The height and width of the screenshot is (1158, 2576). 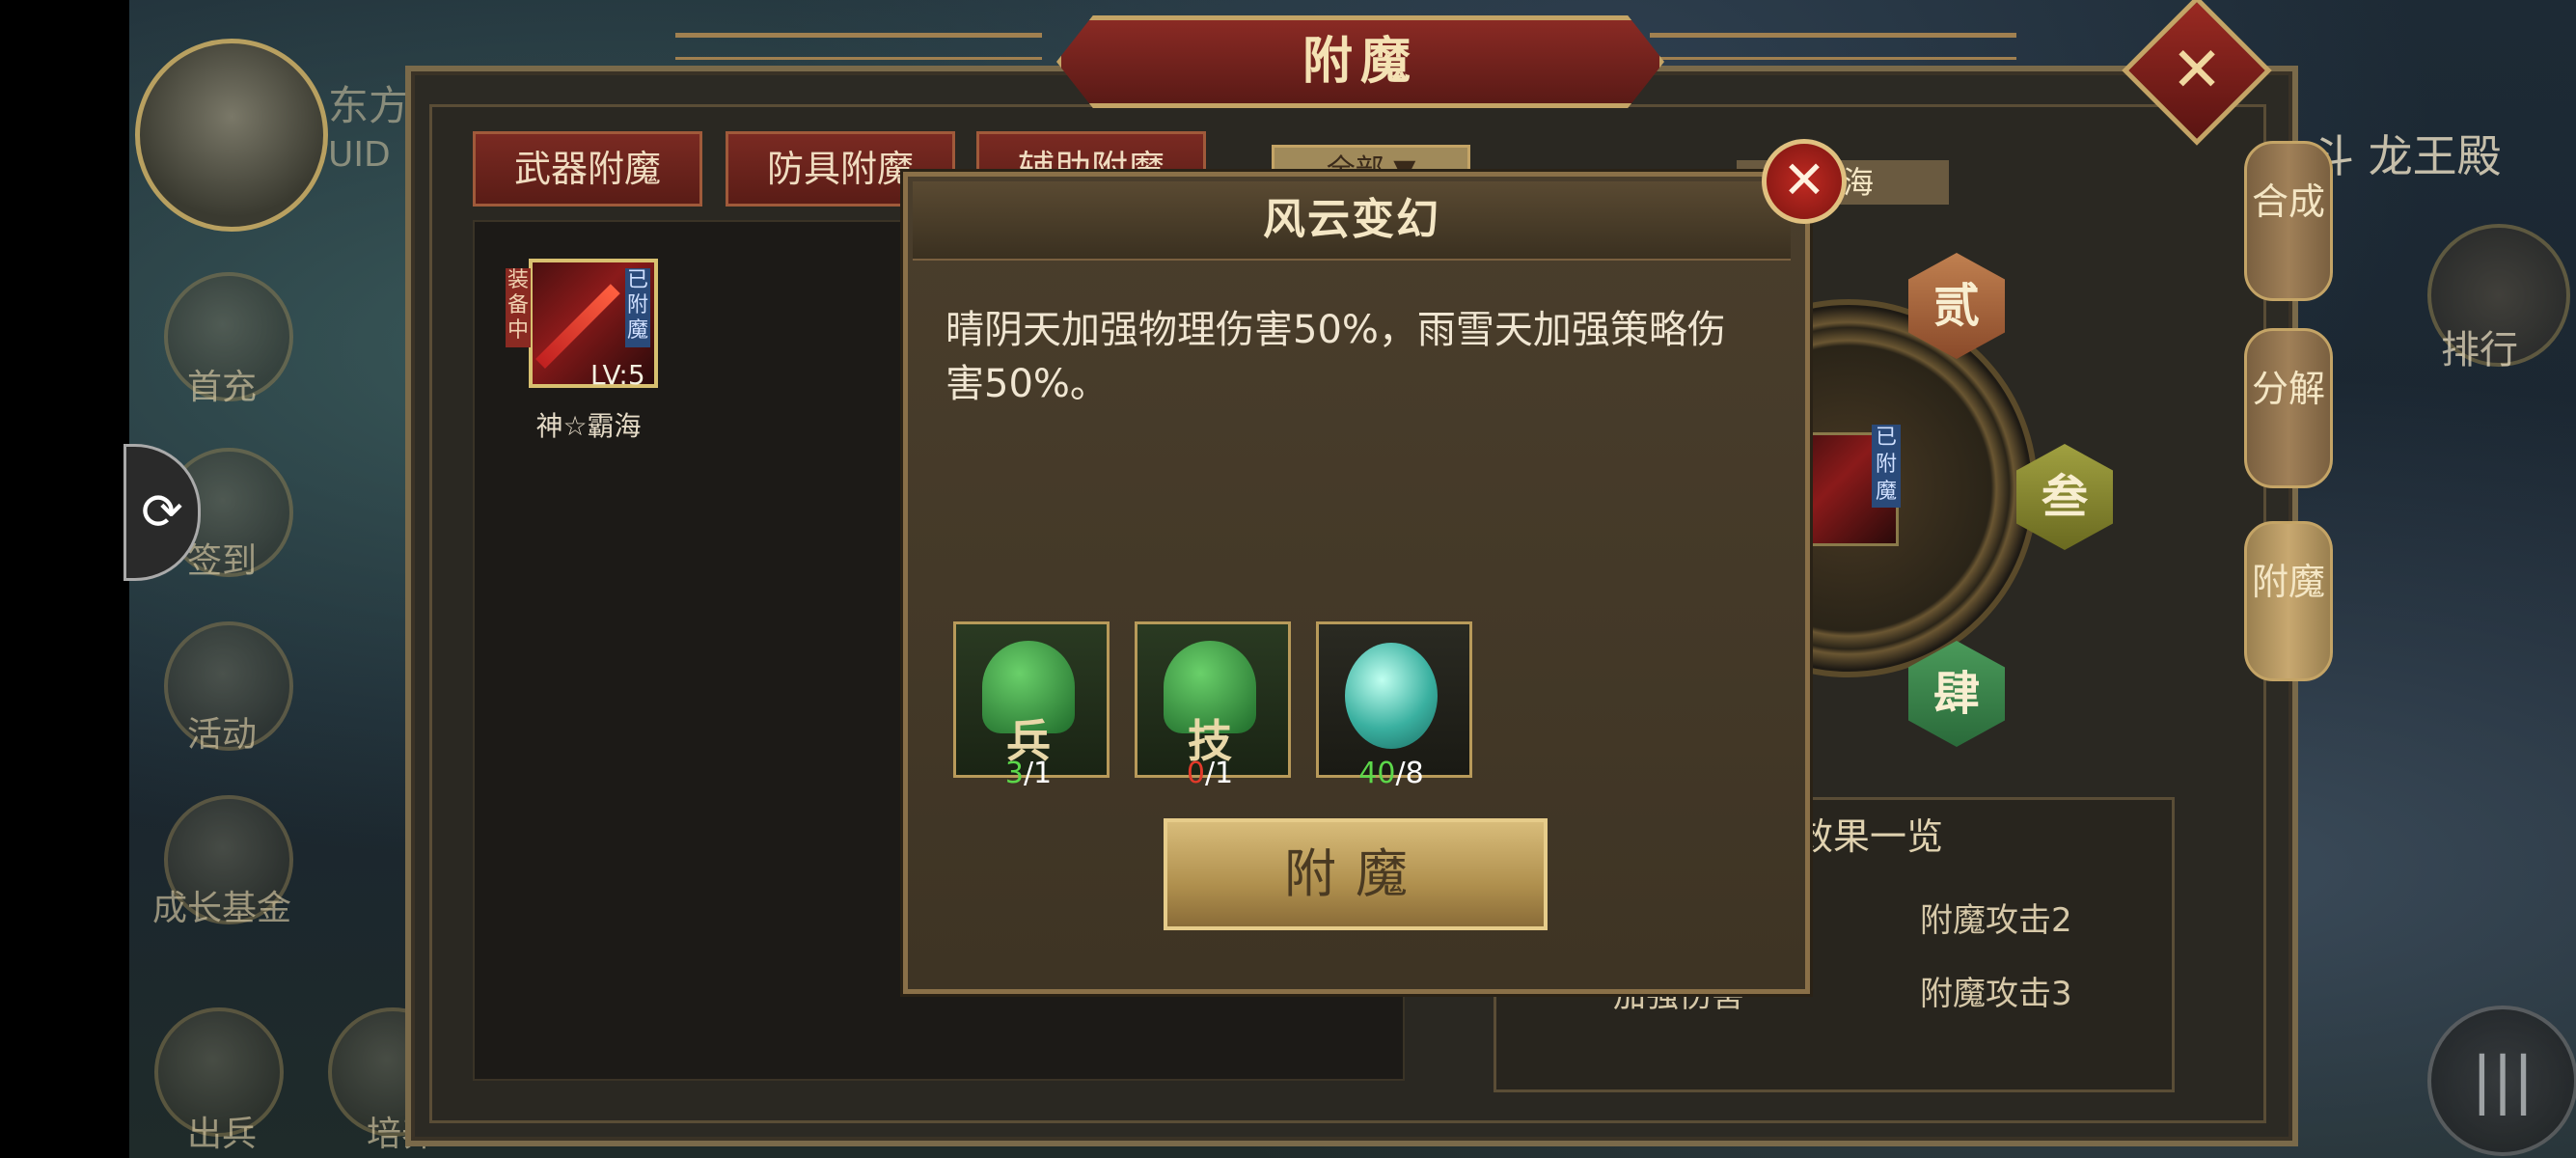 I want to click on material-have: 0, so click(x=1195, y=773).